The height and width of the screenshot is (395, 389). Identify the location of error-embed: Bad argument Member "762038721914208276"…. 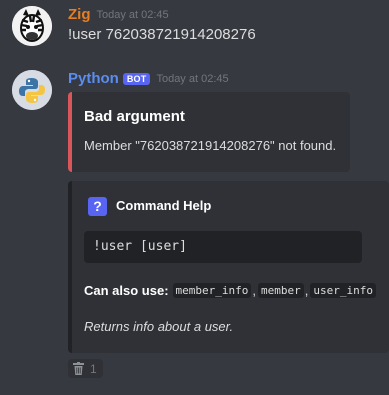
(209, 132).